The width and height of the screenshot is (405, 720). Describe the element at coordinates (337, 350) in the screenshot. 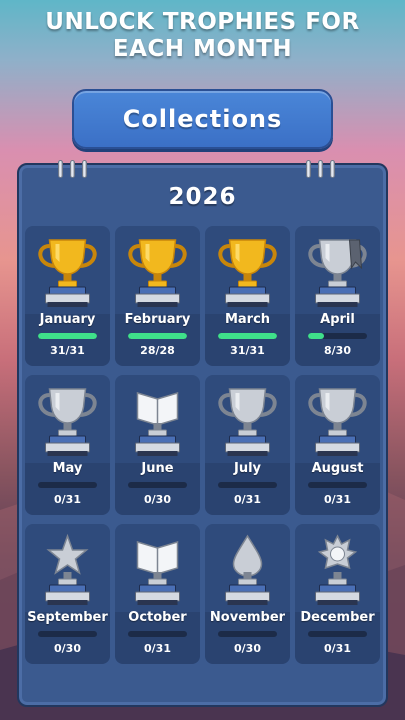

I see `progress-count: 8/30` at that location.